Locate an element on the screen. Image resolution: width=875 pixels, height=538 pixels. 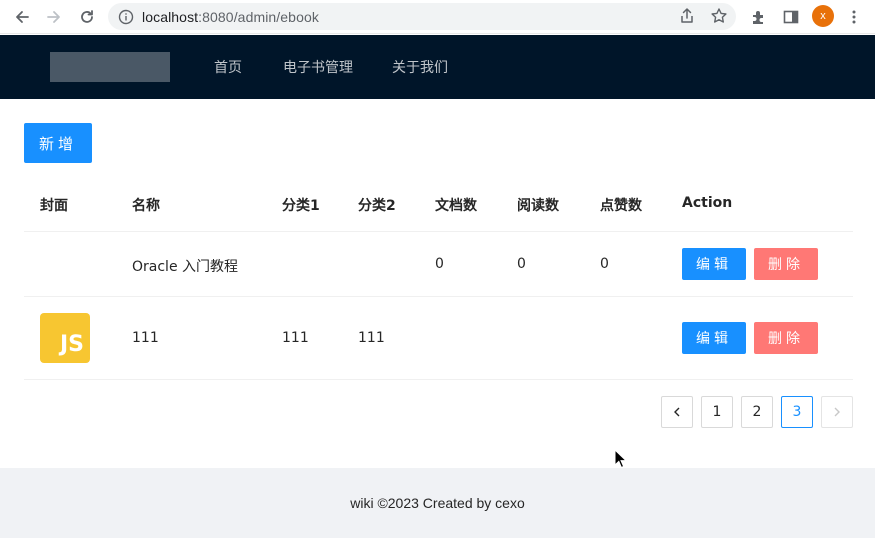
next-page-button is located at coordinates (837, 412).